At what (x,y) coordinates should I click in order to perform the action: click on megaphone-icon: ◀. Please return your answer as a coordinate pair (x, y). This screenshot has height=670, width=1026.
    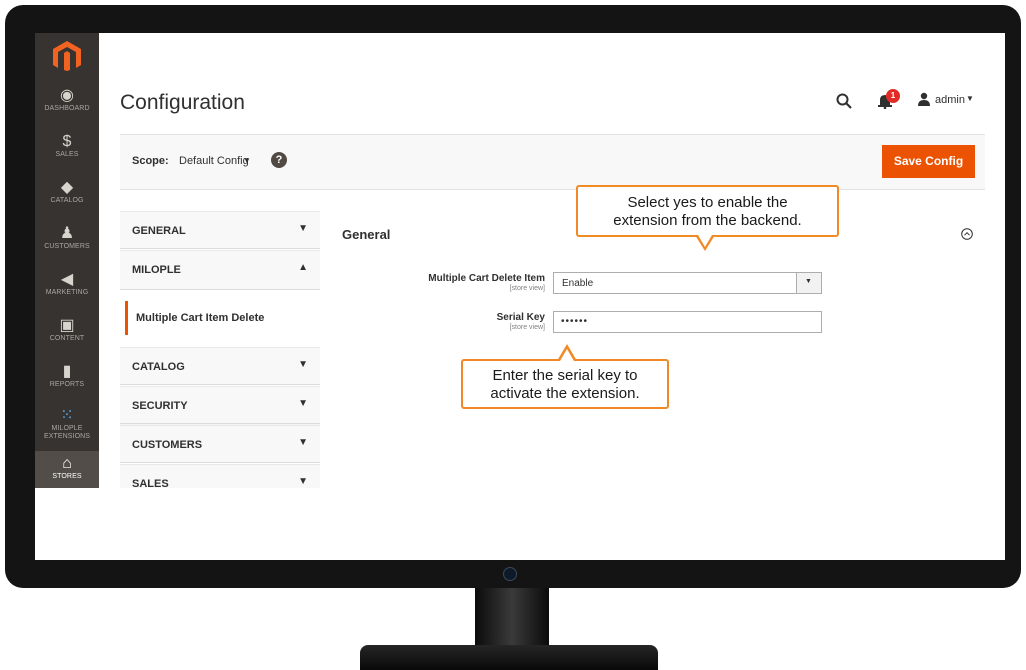
    Looking at the image, I should click on (67, 279).